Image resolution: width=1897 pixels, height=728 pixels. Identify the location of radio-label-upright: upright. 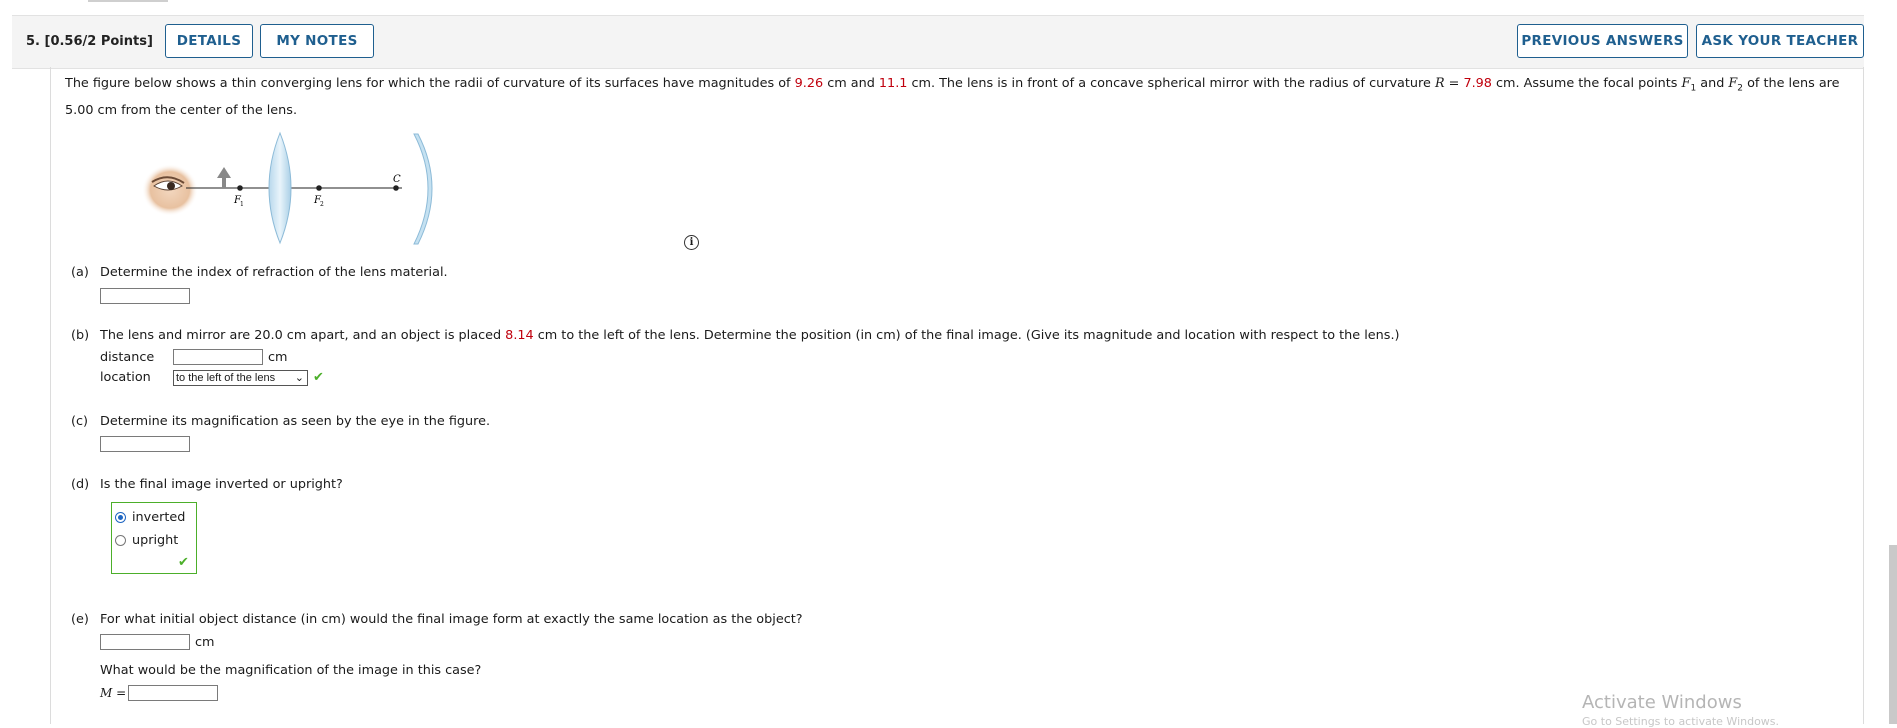
(155, 540).